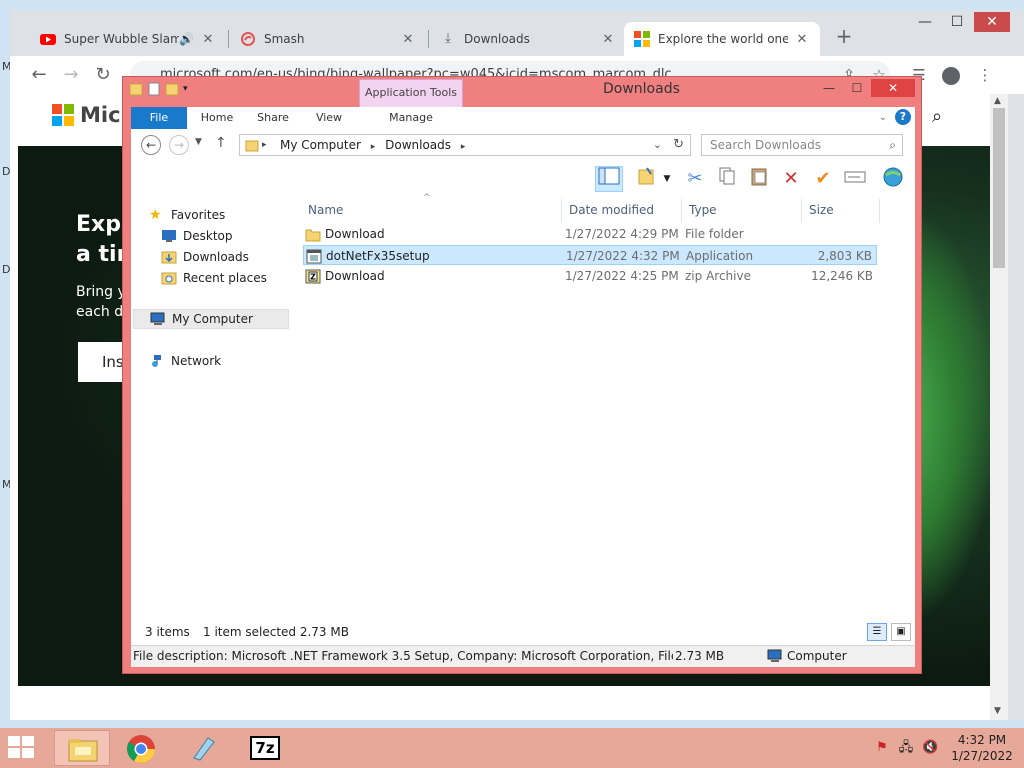 Image resolution: width=1024 pixels, height=768 pixels. Describe the element at coordinates (937, 116) in the screenshot. I see `search-icon: ⌕` at that location.